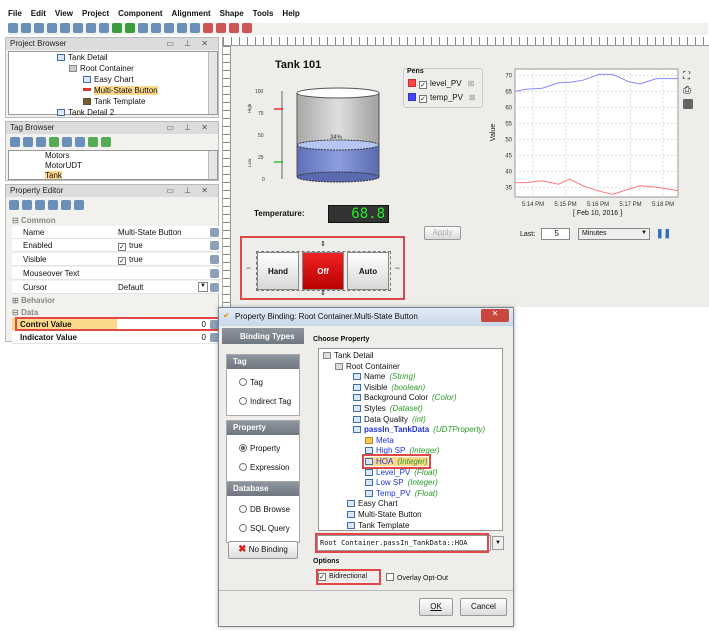 Image resolution: width=709 pixels, height=631 pixels. Describe the element at coordinates (195, 28) in the screenshot. I see `zoom-fit-icon` at that location.